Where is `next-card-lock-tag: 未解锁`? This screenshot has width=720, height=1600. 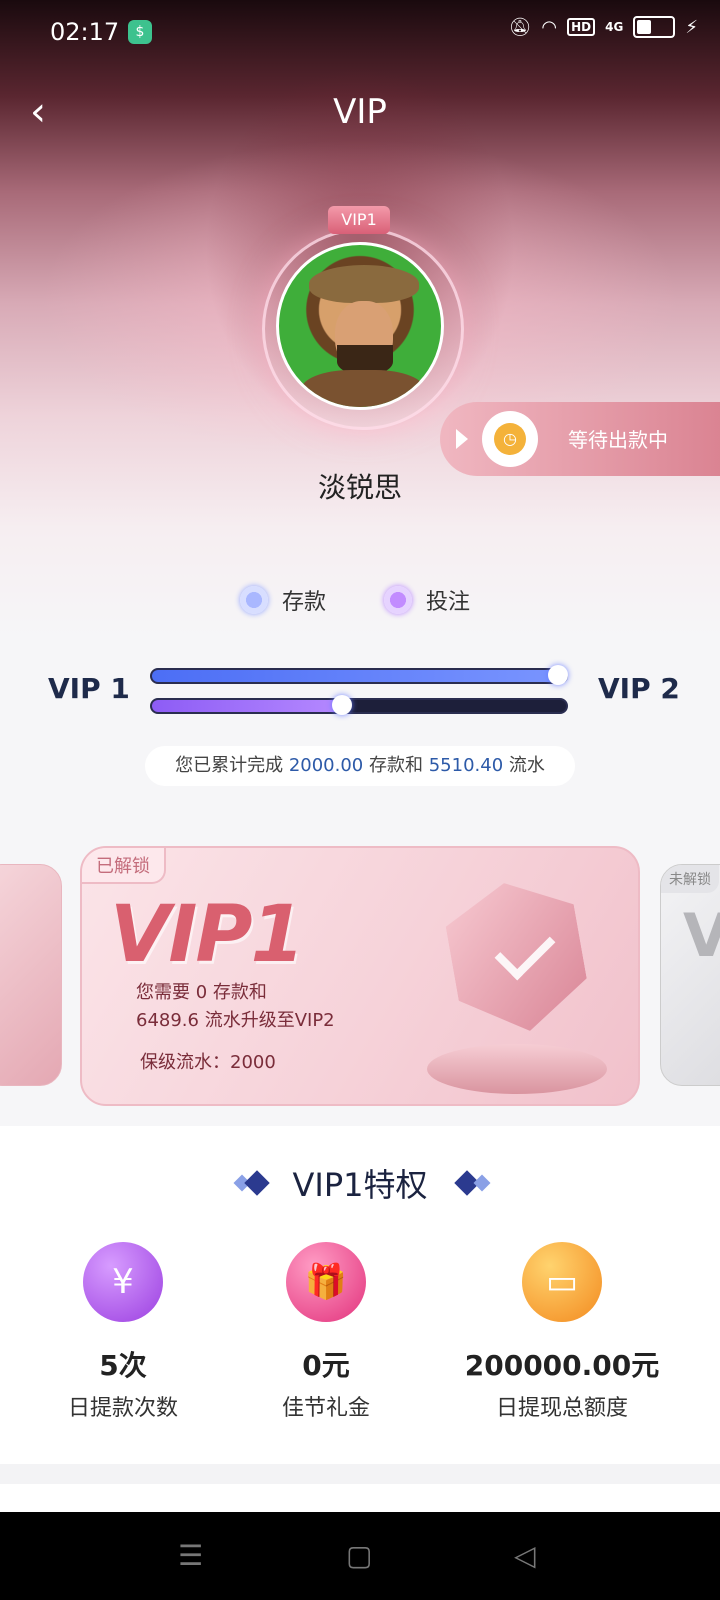
next-card-lock-tag: 未解锁 is located at coordinates (690, 879).